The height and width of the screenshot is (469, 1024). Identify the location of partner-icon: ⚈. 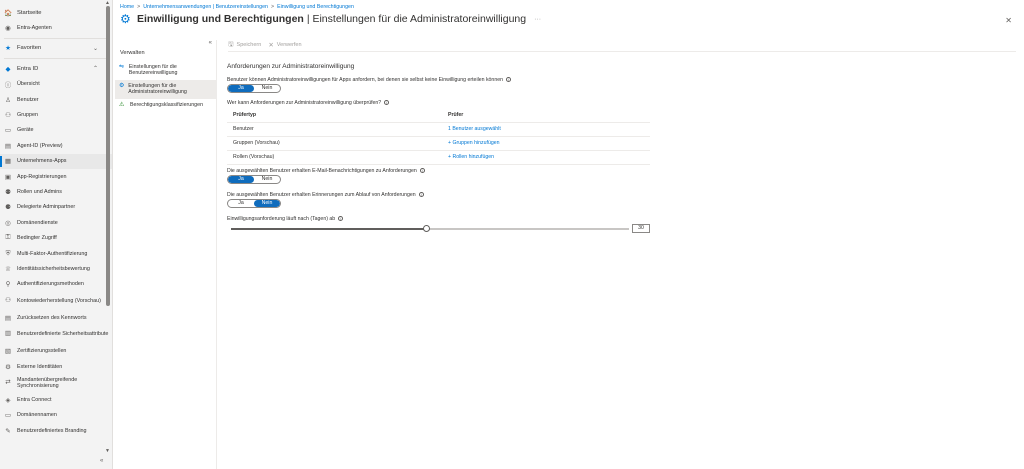
(8, 208).